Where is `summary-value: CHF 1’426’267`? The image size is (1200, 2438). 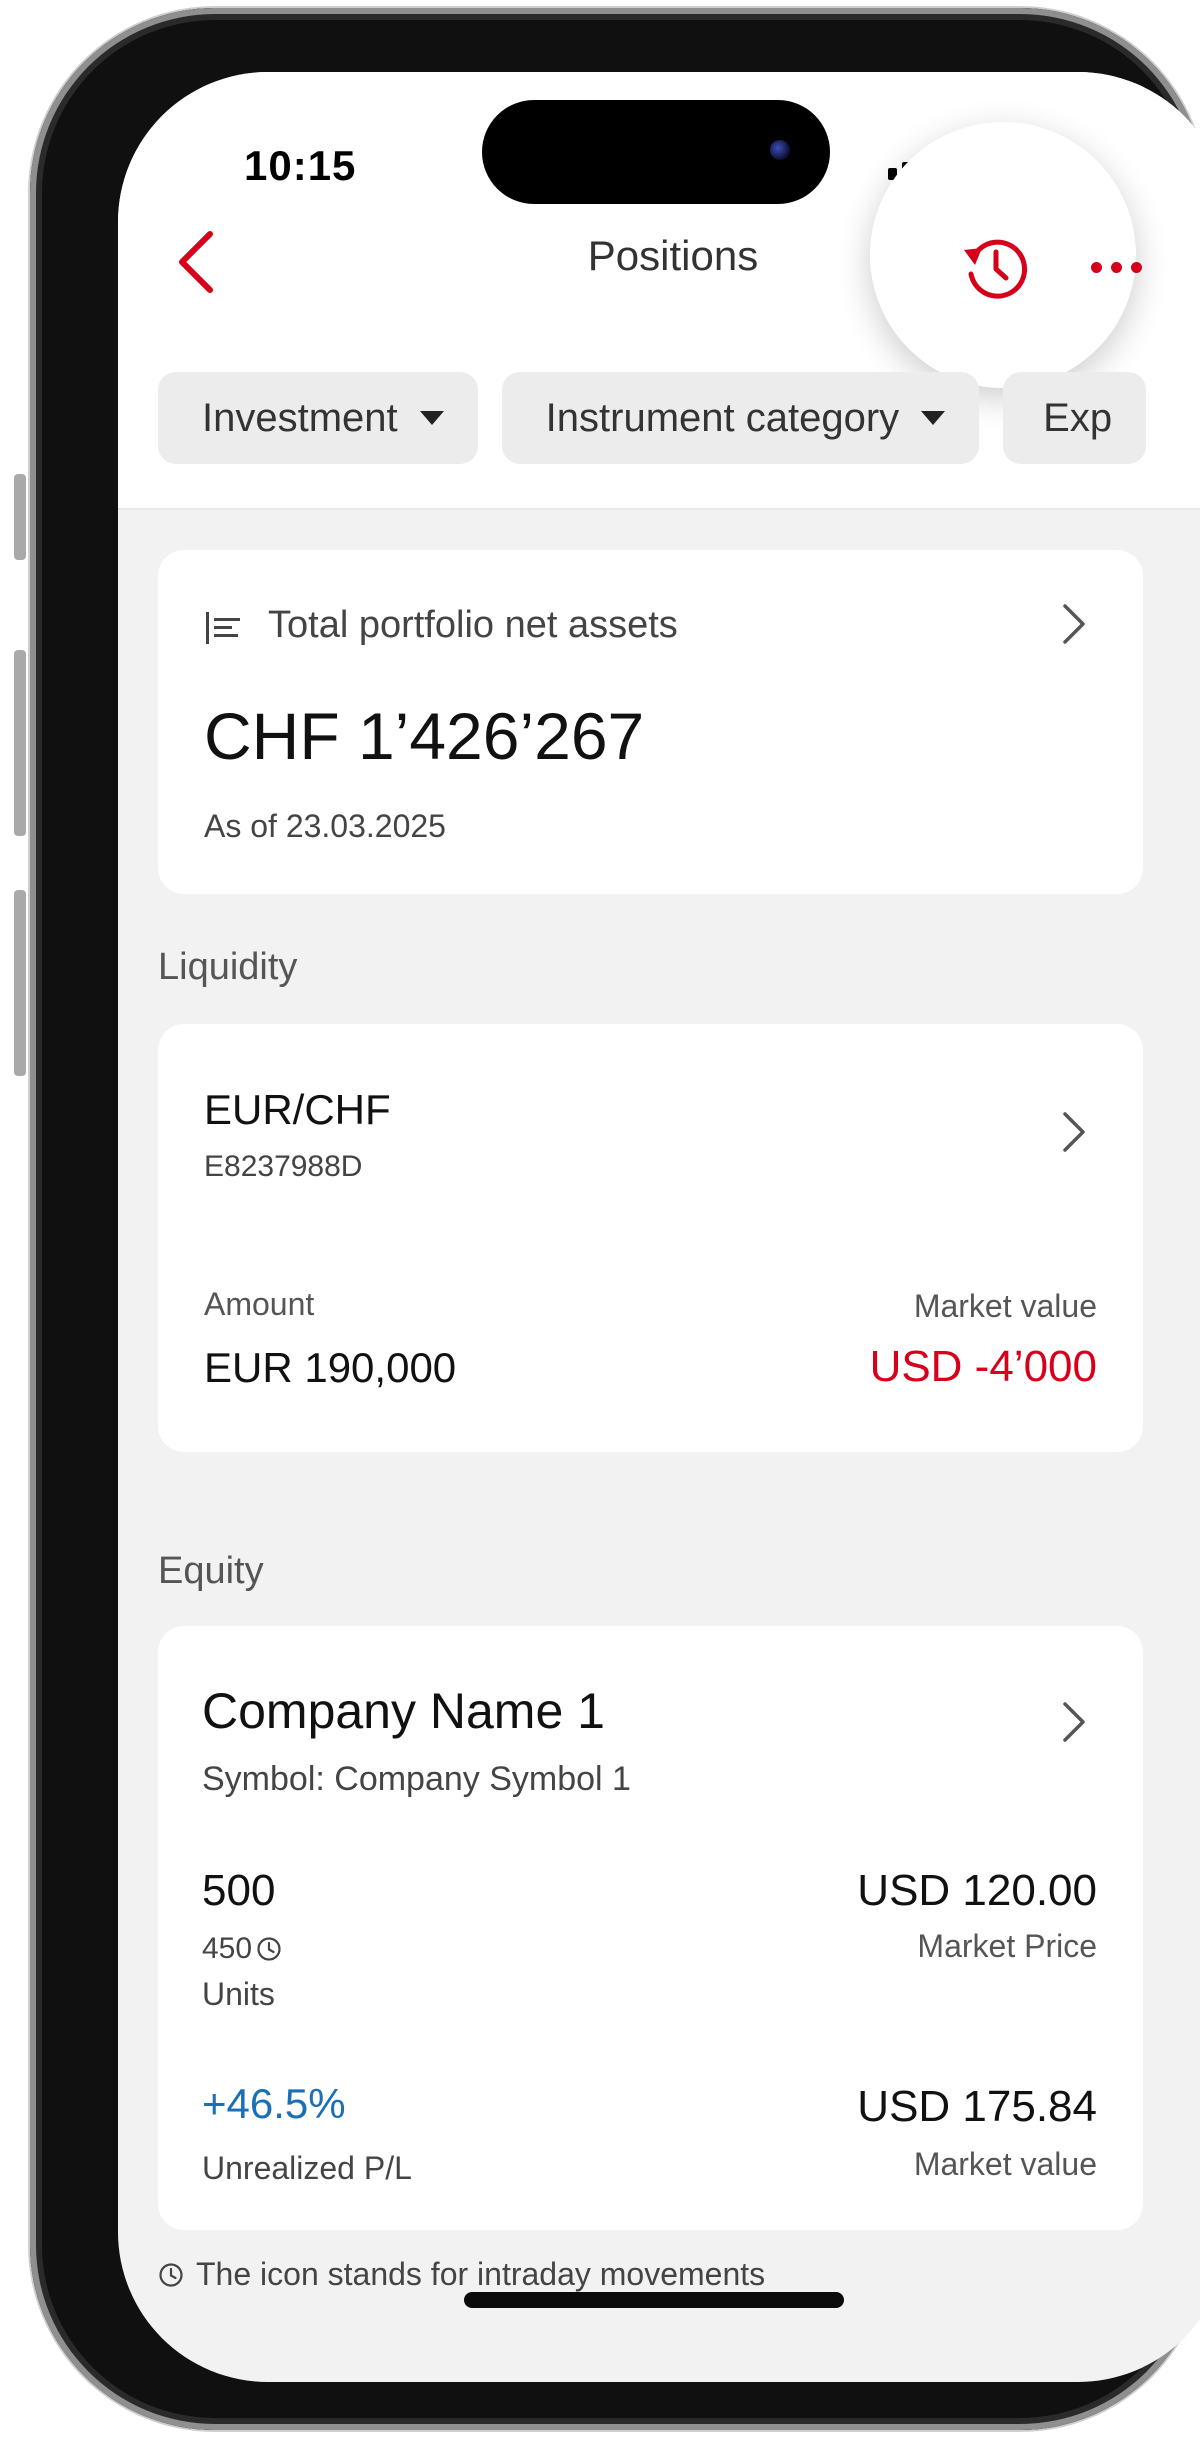 summary-value: CHF 1’426’267 is located at coordinates (424, 736).